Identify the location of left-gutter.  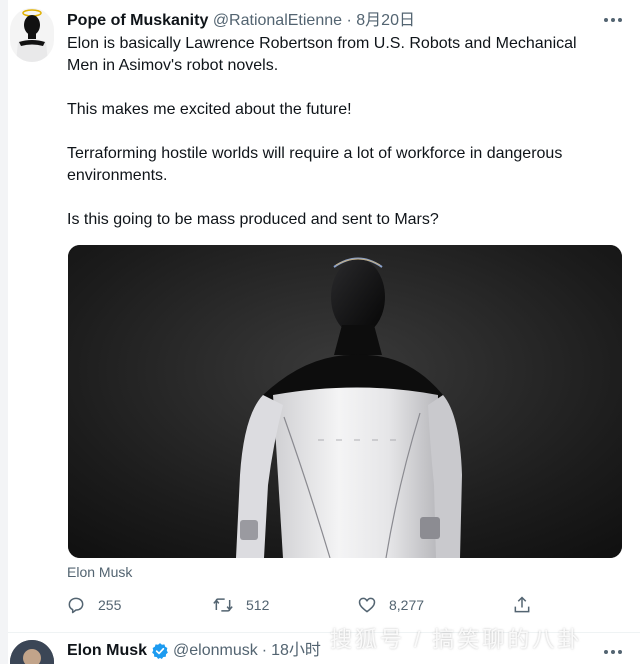
(4, 332).